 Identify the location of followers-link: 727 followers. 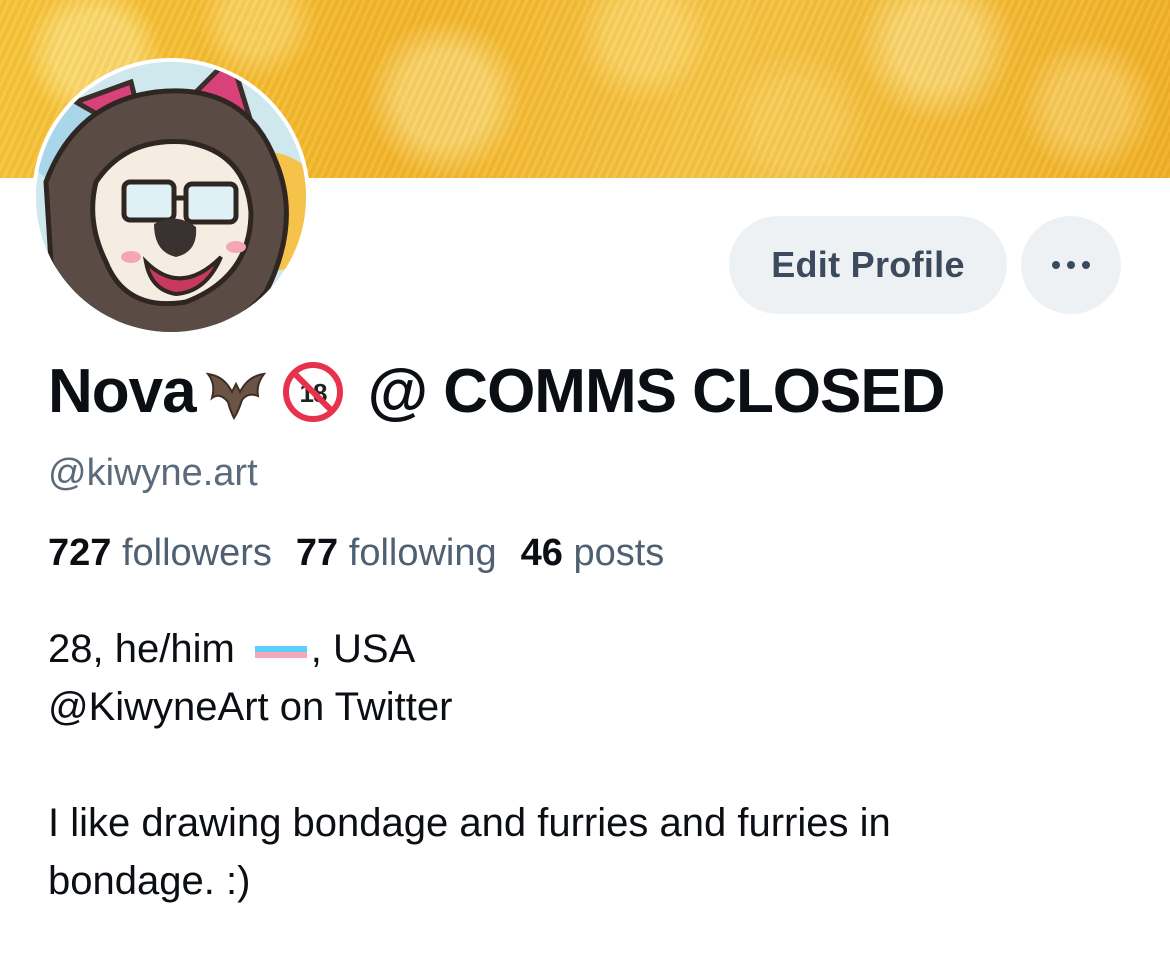
(160, 553).